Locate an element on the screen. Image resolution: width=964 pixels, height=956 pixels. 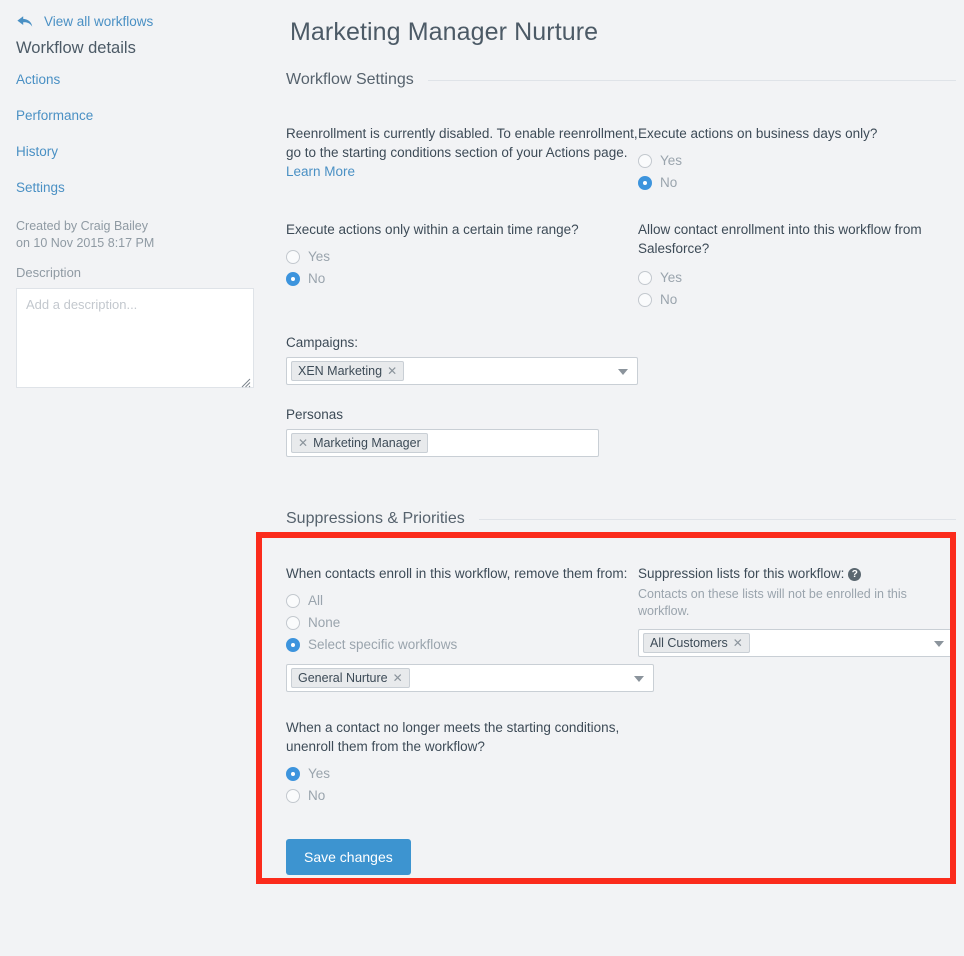
view-all-workflows-link: View all workflows is located at coordinates (134, 15).